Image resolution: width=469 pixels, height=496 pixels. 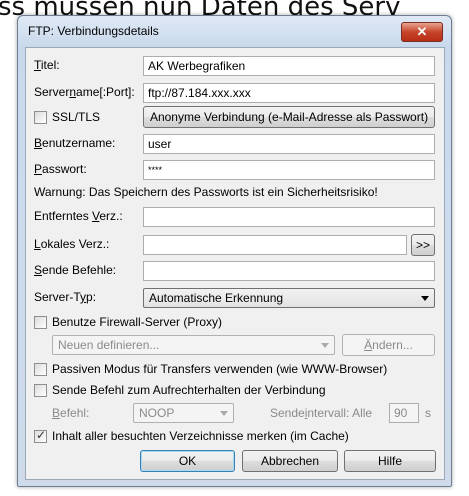 I want to click on remote-dir-label: Entferntes Verz.:, so click(x=78, y=216).